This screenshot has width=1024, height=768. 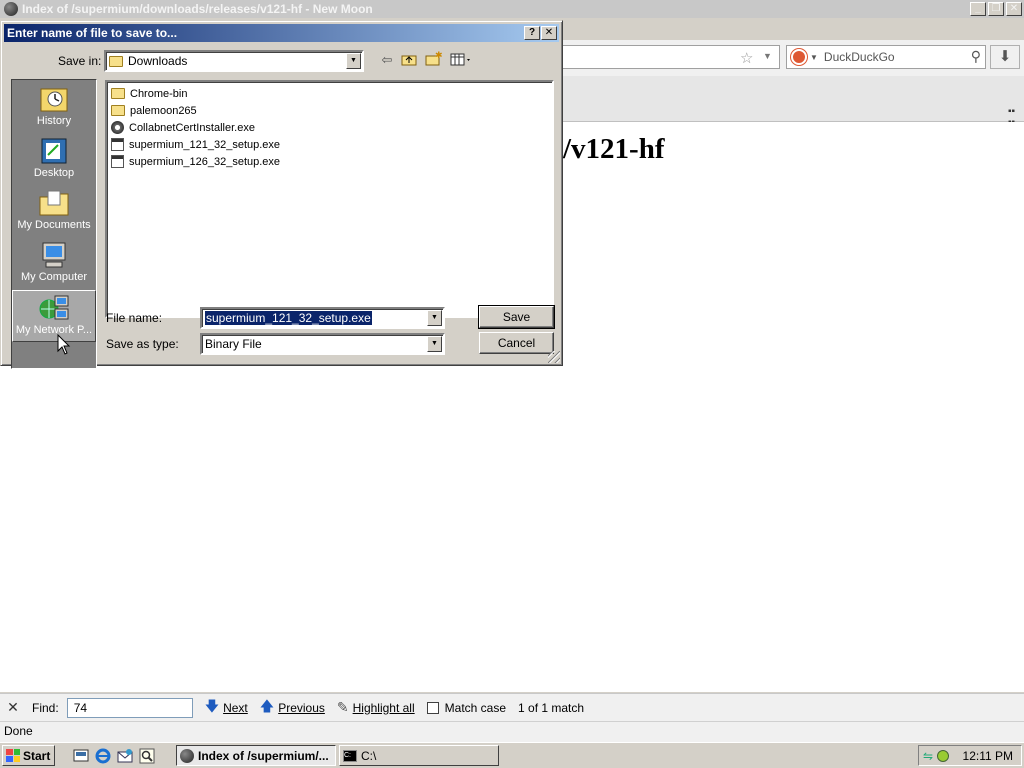 I want to click on find-previous-button: 🡅 Previous, so click(x=292, y=708).